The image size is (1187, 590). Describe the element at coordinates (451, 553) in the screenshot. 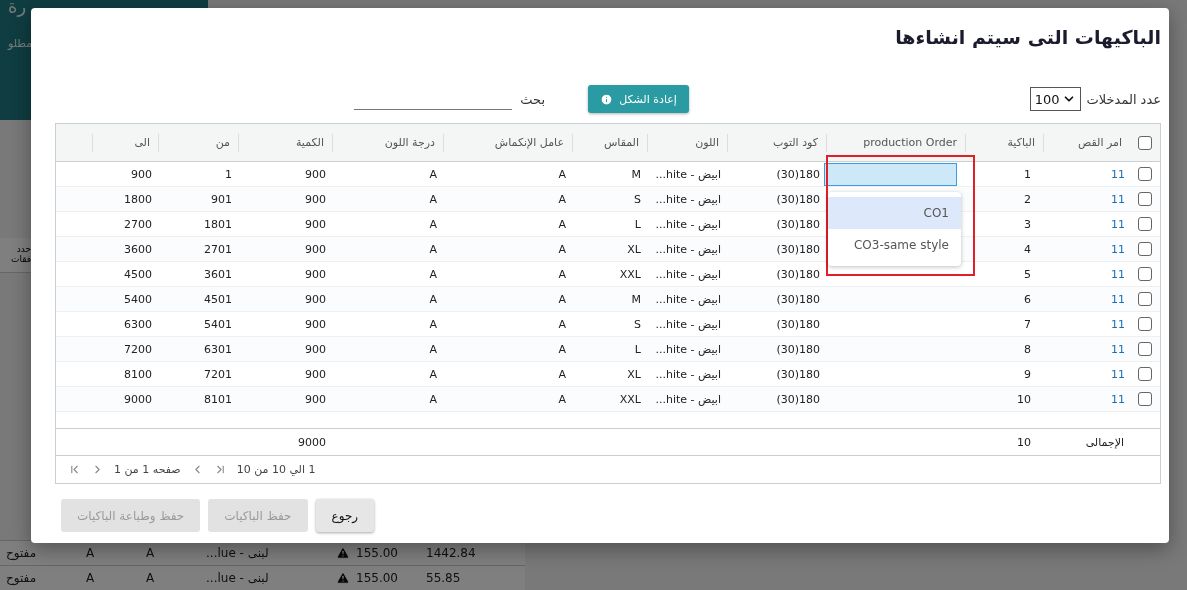

I see `table-cell-text: 1442.84` at that location.